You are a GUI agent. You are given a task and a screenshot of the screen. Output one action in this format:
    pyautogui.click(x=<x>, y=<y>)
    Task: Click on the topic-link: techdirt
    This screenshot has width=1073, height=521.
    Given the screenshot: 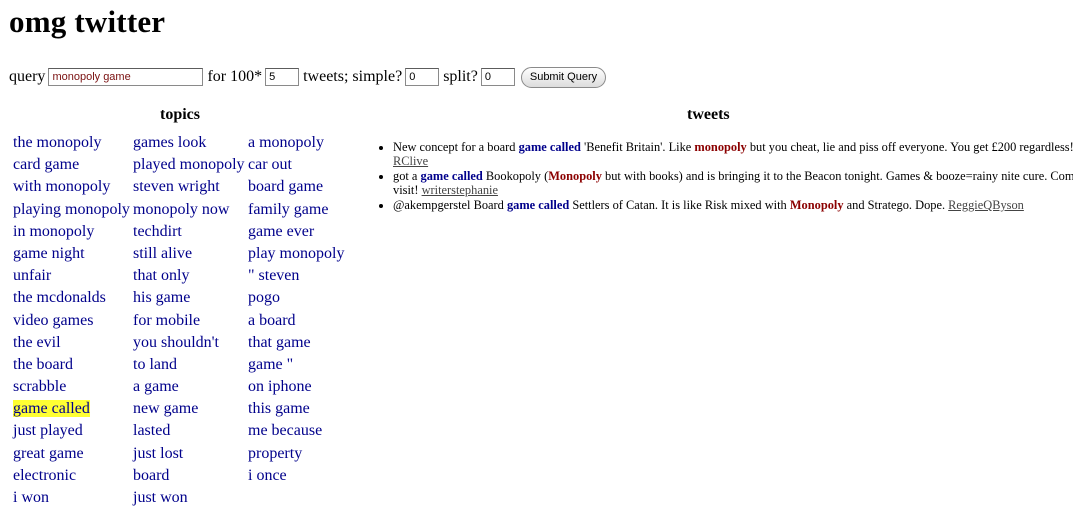 What is the action you would take?
    pyautogui.click(x=190, y=232)
    